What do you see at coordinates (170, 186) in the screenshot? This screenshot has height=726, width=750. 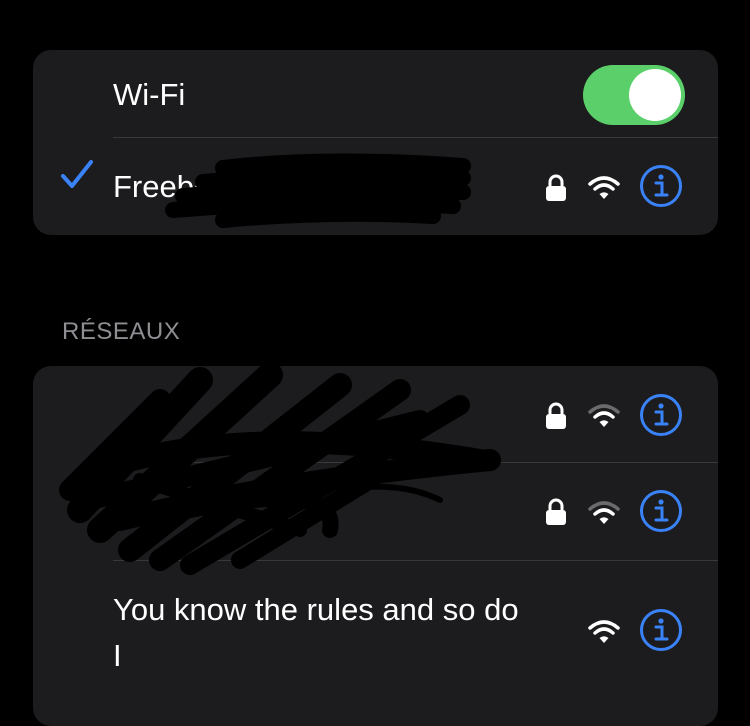 I see `connected-network-name: Freebox` at bounding box center [170, 186].